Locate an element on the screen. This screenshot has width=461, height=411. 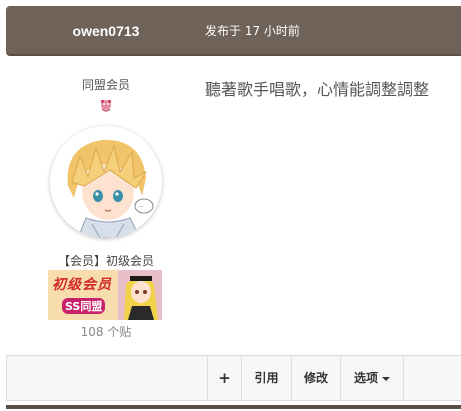
rank-banner-title: 初级会员 is located at coordinates (82, 285).